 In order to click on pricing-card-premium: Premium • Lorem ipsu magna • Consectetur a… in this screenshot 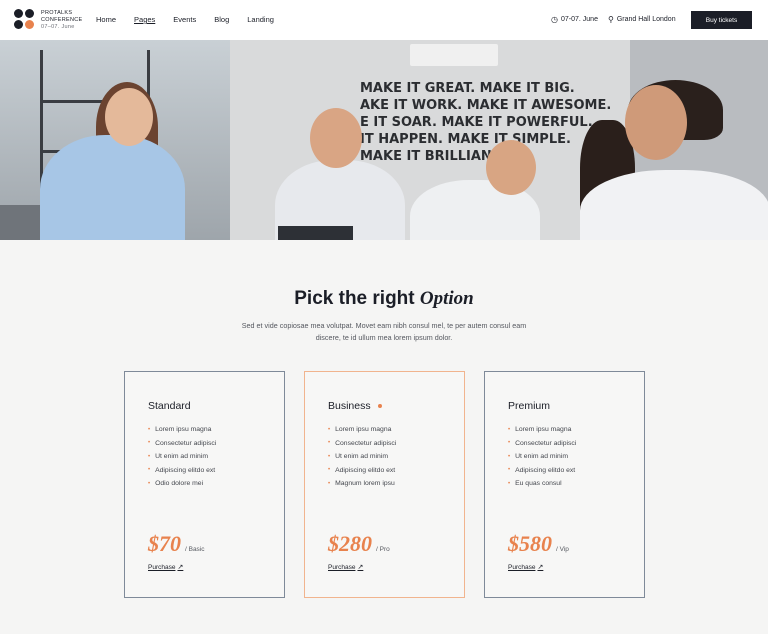, I will do `click(564, 484)`.